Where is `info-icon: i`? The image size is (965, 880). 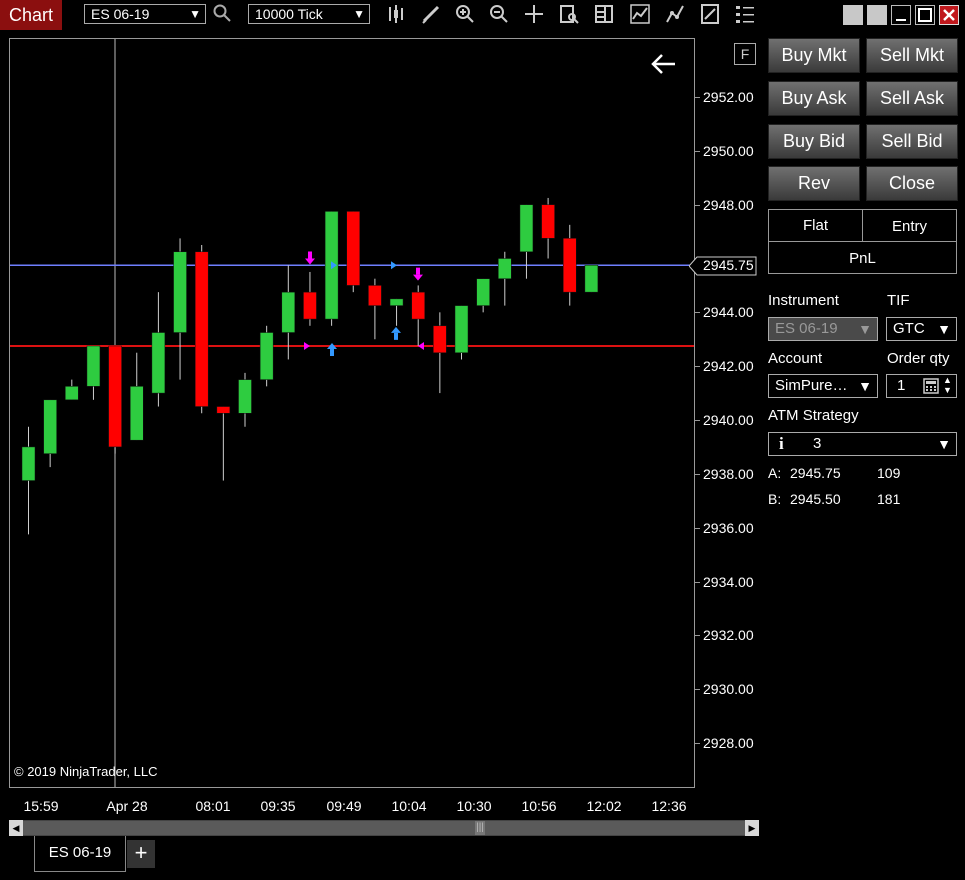
info-icon: i is located at coordinates (781, 444).